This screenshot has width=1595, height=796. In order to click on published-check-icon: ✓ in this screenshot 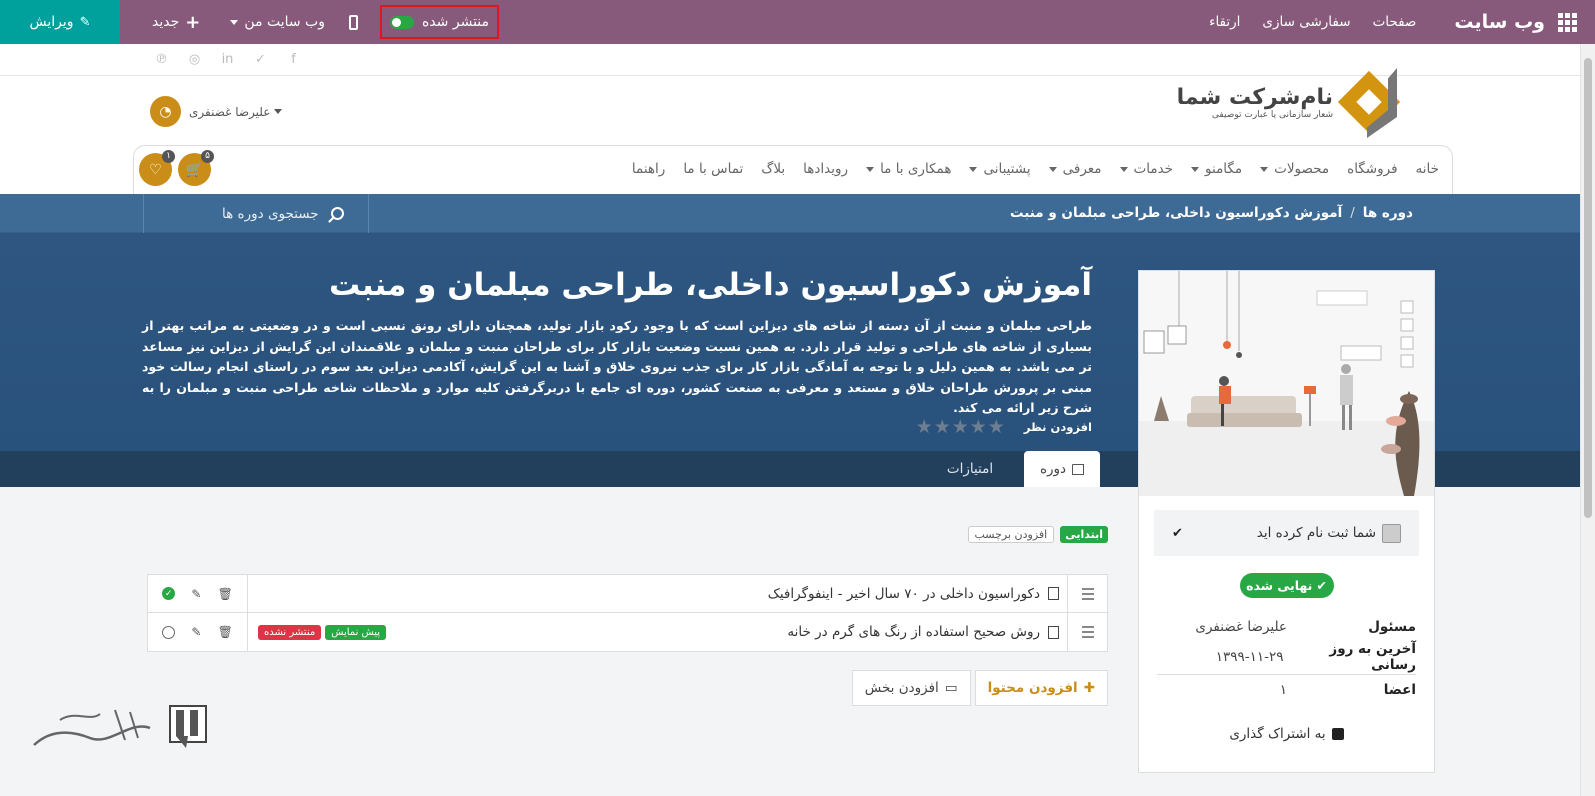, I will do `click(169, 593)`.